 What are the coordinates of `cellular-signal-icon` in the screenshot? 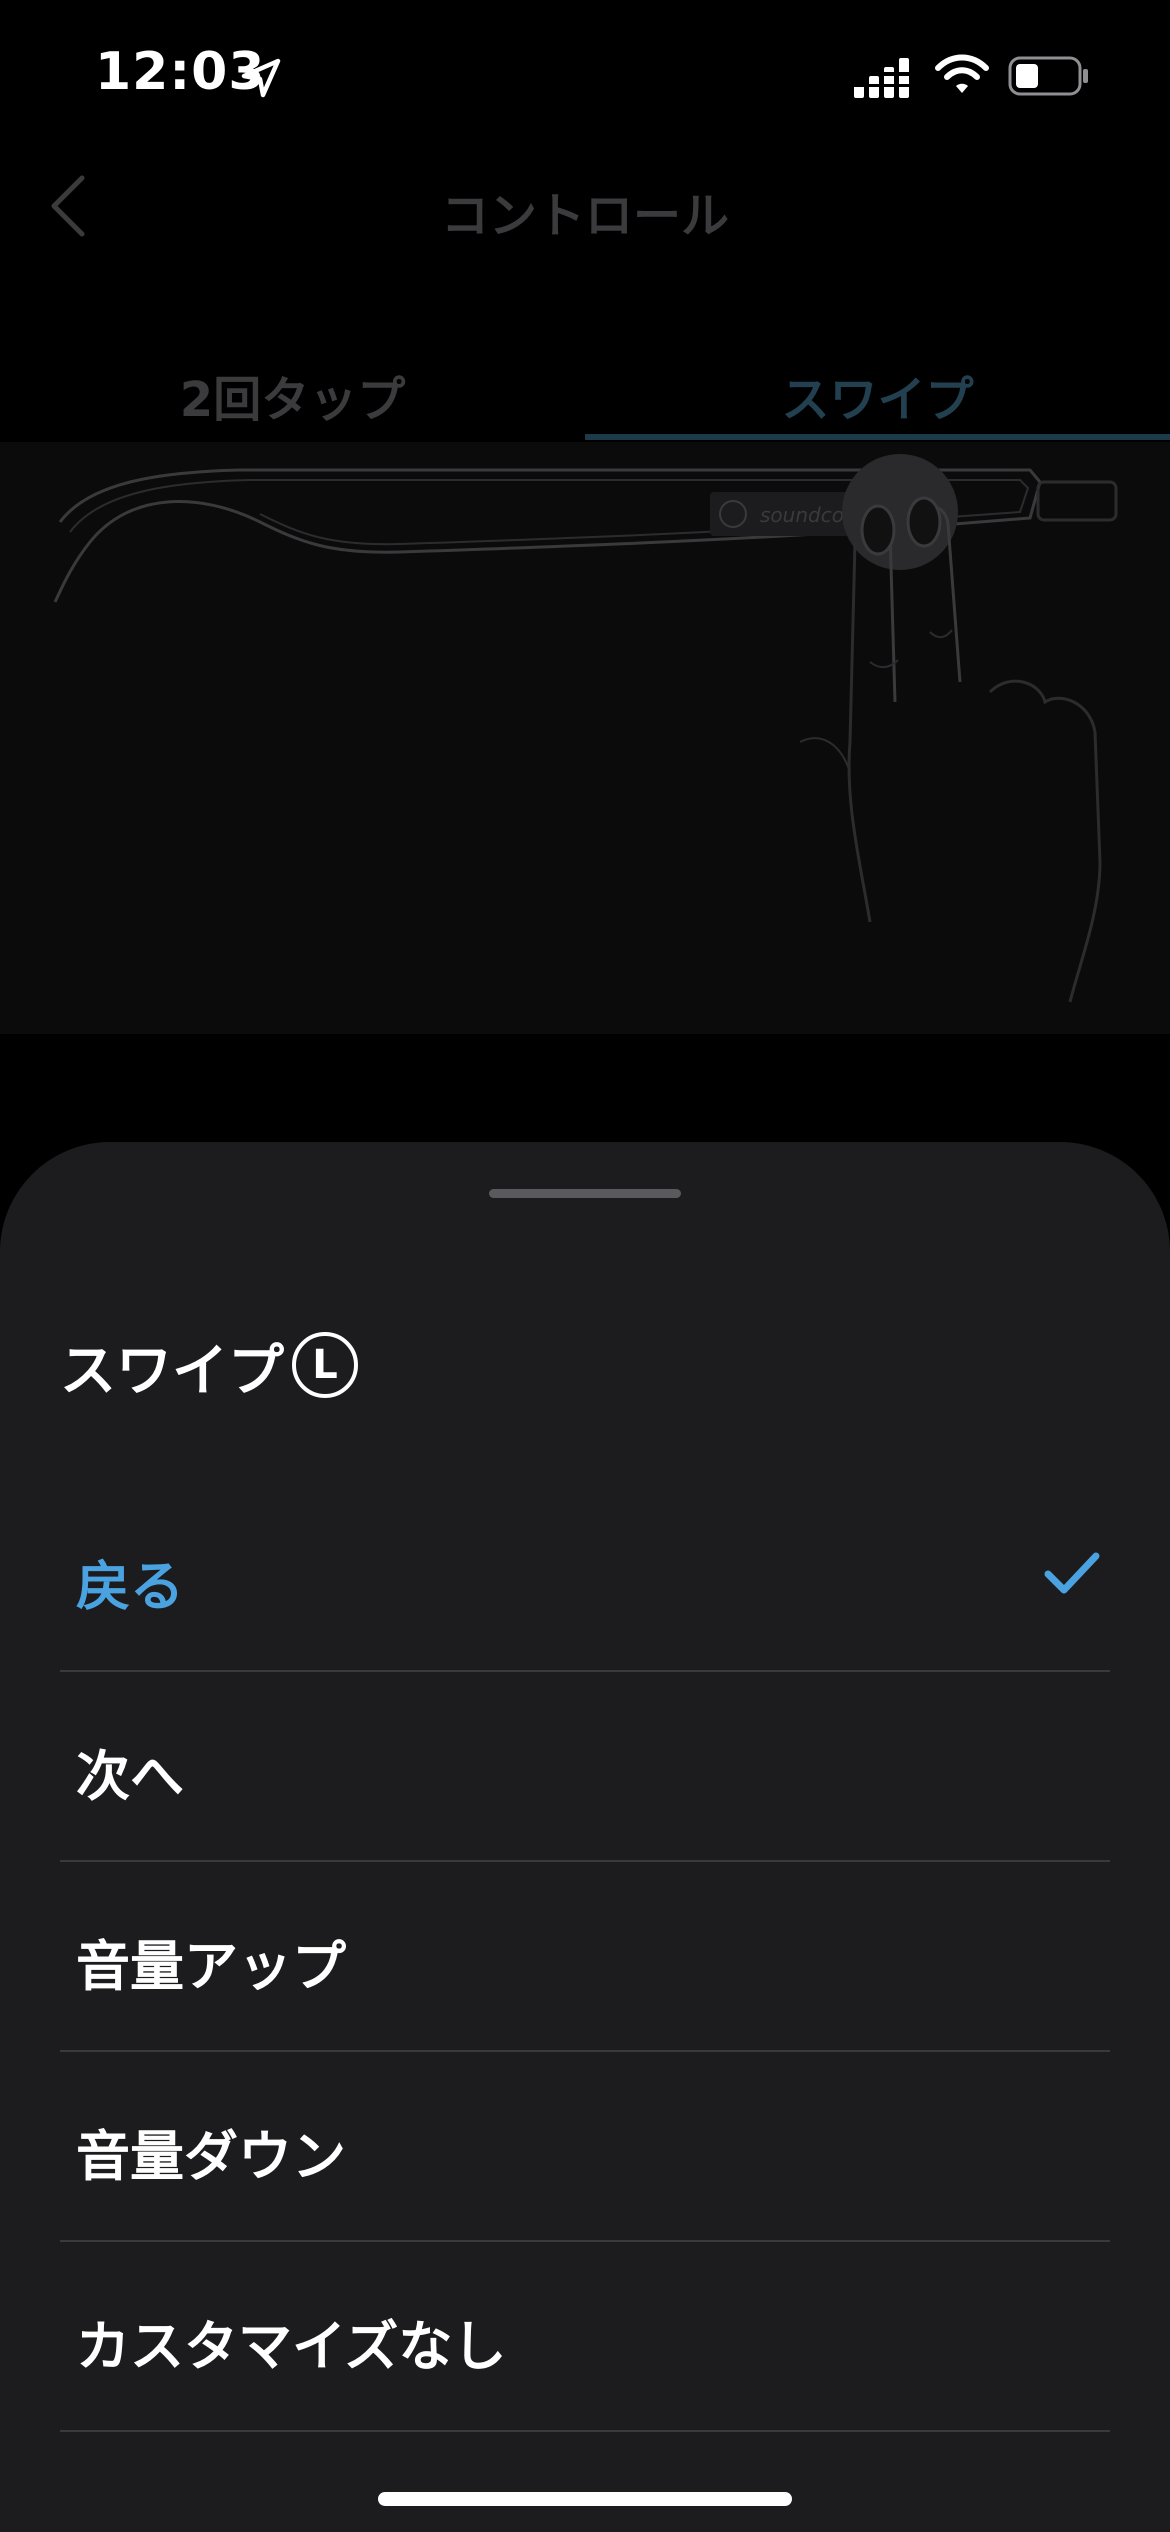 It's located at (883, 78).